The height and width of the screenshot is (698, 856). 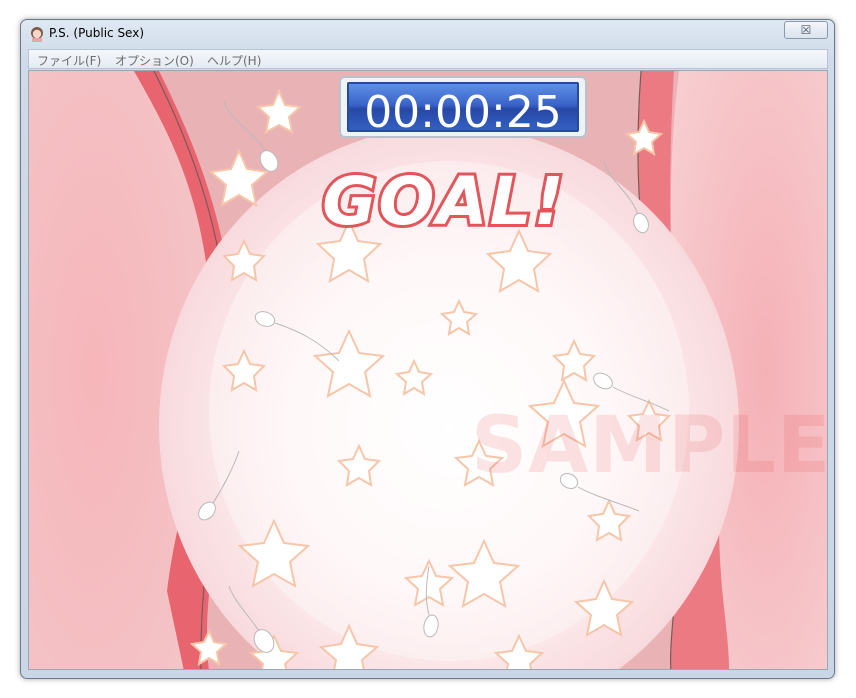 I want to click on close-icon: ☒, so click(x=806, y=30).